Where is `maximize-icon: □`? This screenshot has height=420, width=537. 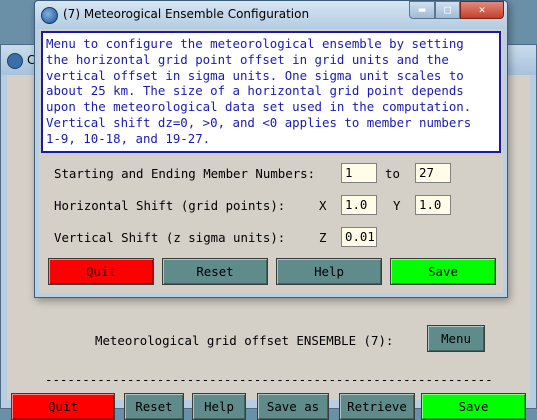
maximize-icon: □ is located at coordinates (447, 9).